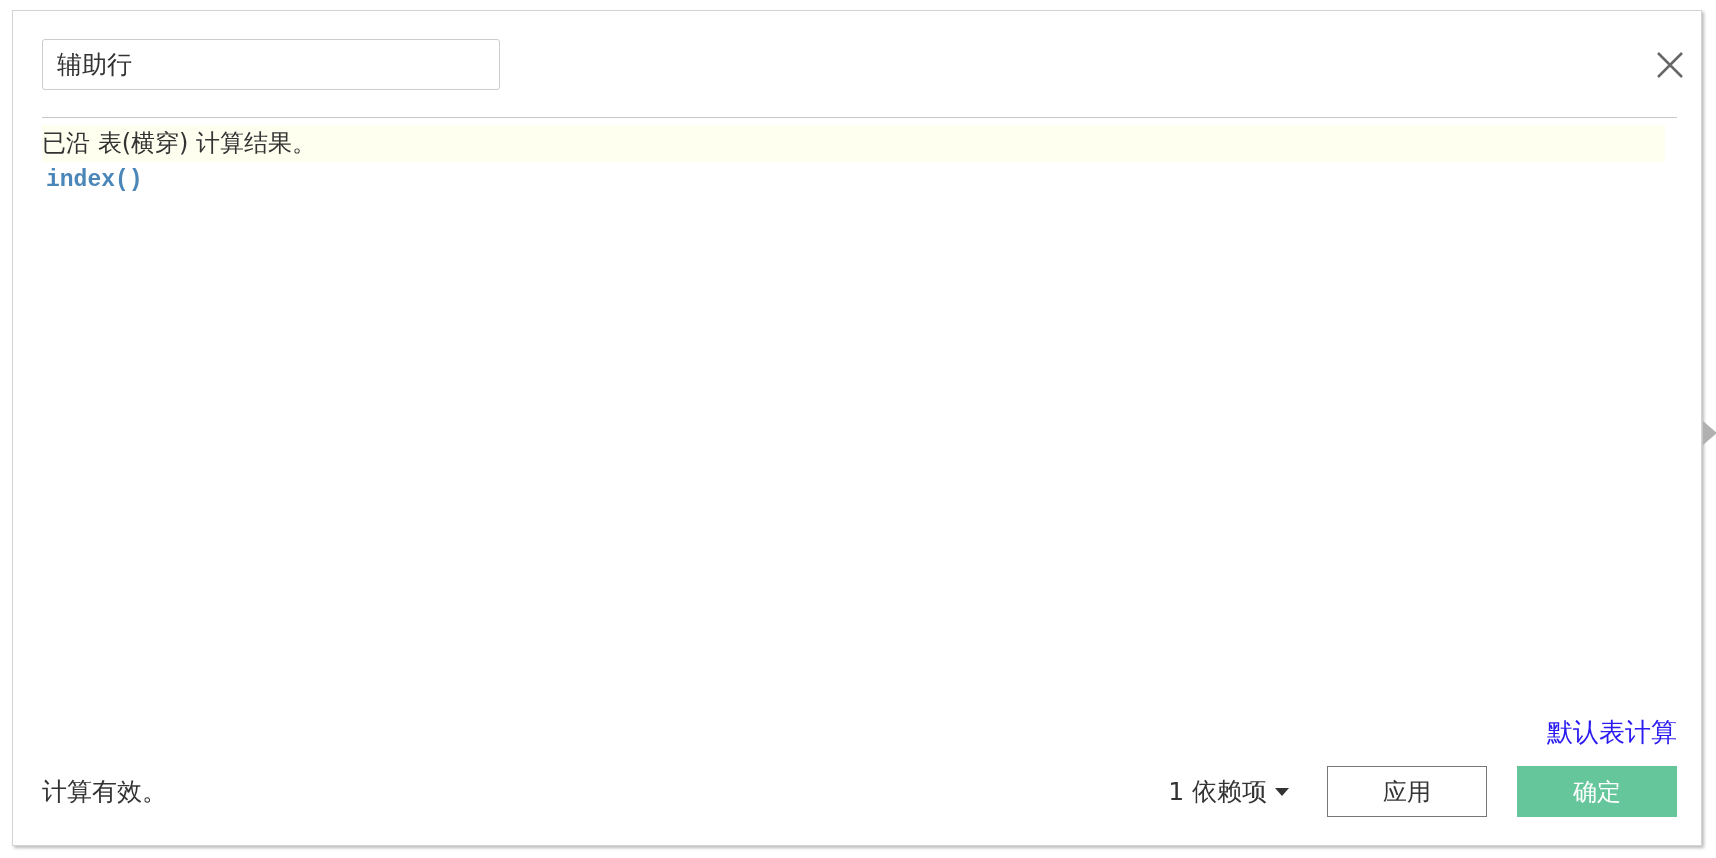 The image size is (1716, 858). I want to click on formula-text: index(), so click(861, 180).